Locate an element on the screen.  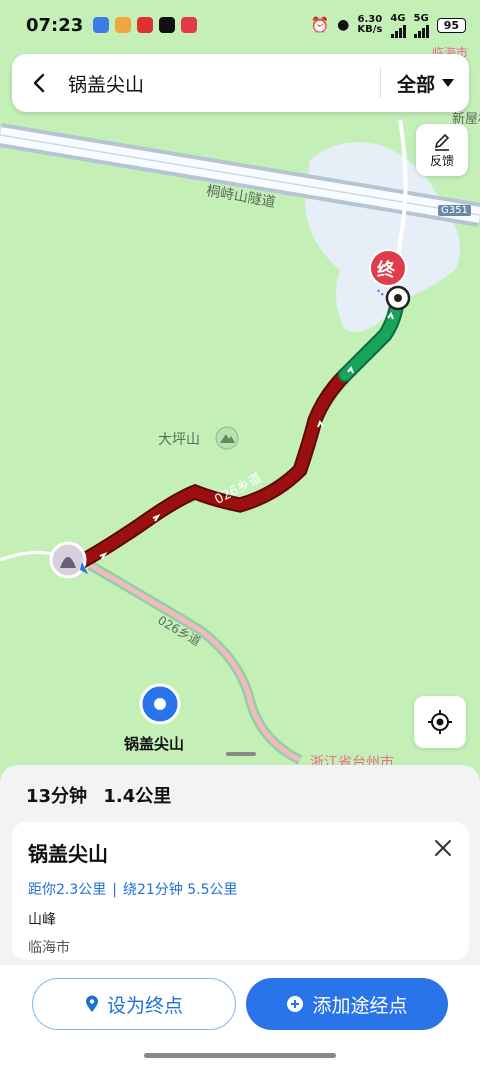
detour-info: 绕21分钟 5.5公里 is located at coordinates (180, 890).